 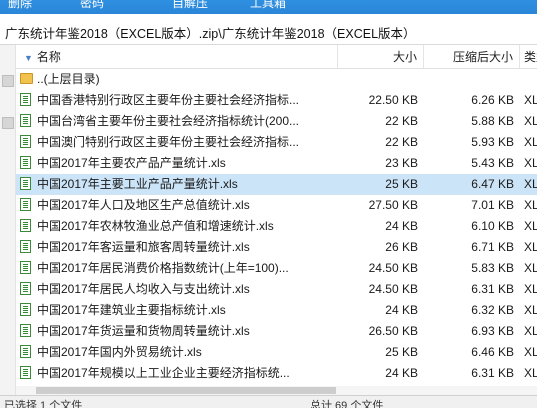 I want to click on horizontal-scrollbar, so click(x=276, y=390).